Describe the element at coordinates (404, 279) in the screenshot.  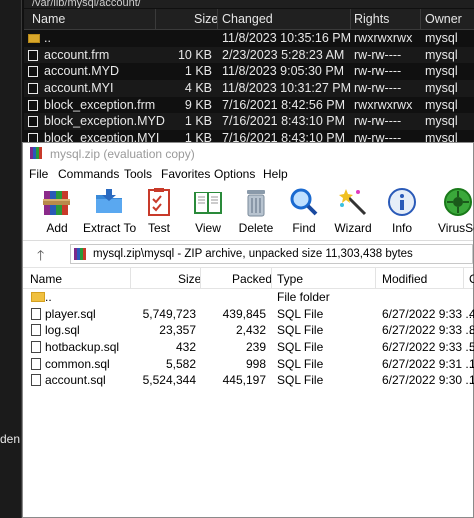
I see `col-modified: Modified` at that location.